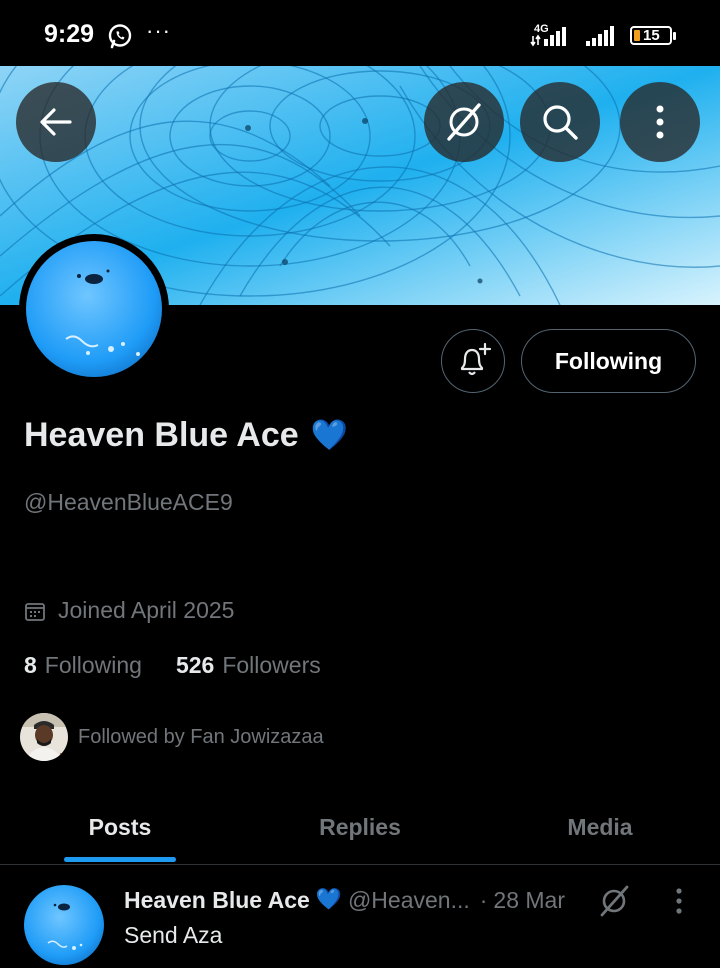 The height and width of the screenshot is (968, 720). I want to click on tab-replies: Replies, so click(360, 827).